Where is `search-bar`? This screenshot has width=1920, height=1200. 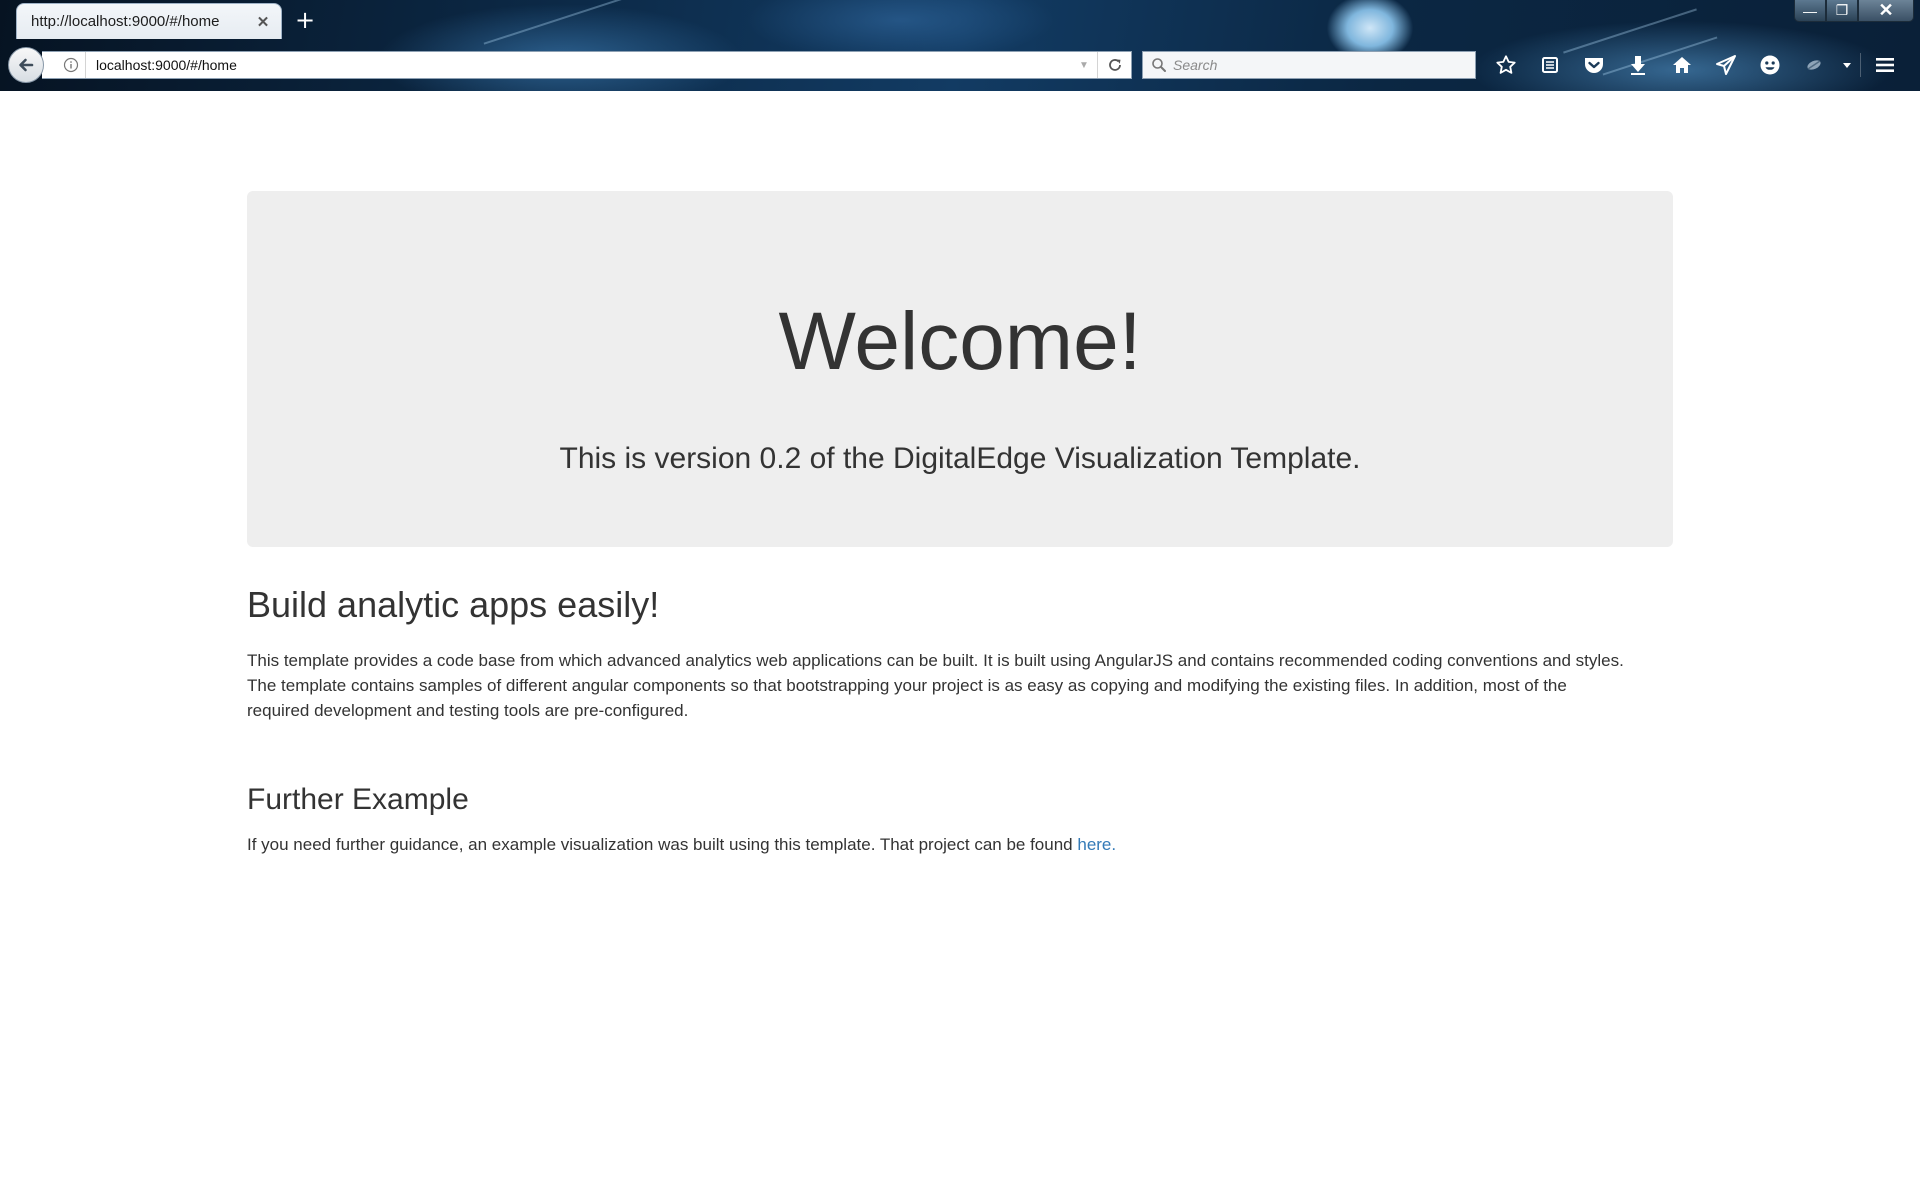 search-bar is located at coordinates (1309, 65).